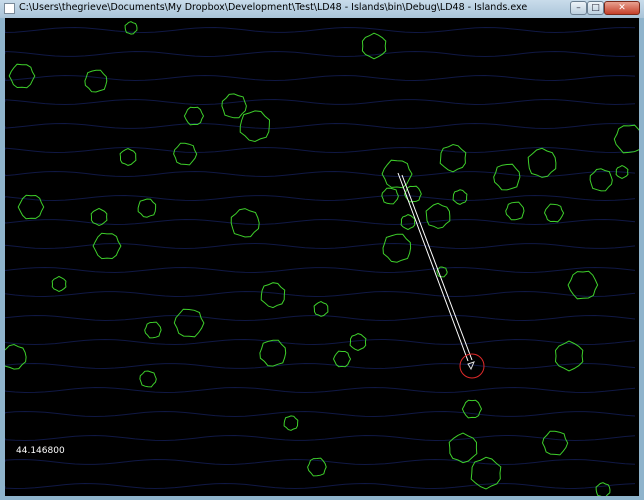  What do you see at coordinates (578, 8) in the screenshot?
I see `minimize-button: –` at bounding box center [578, 8].